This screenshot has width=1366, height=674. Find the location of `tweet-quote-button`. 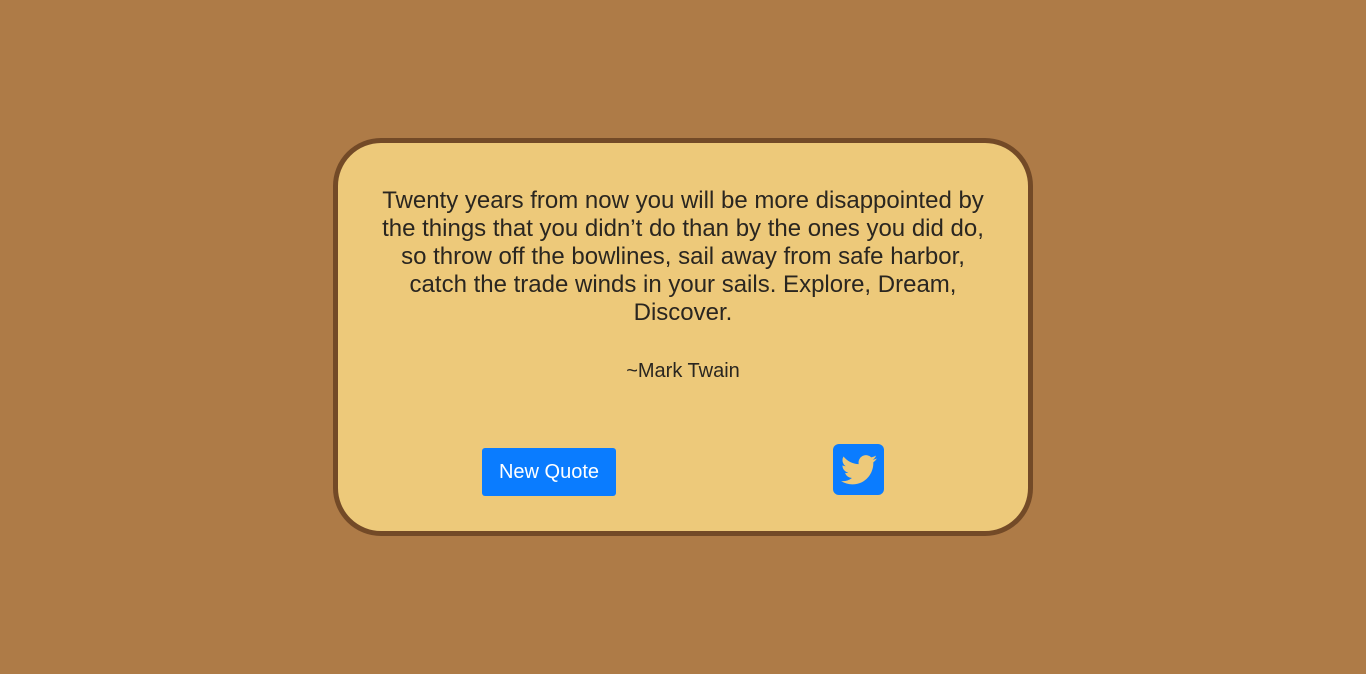

tweet-quote-button is located at coordinates (858, 469).